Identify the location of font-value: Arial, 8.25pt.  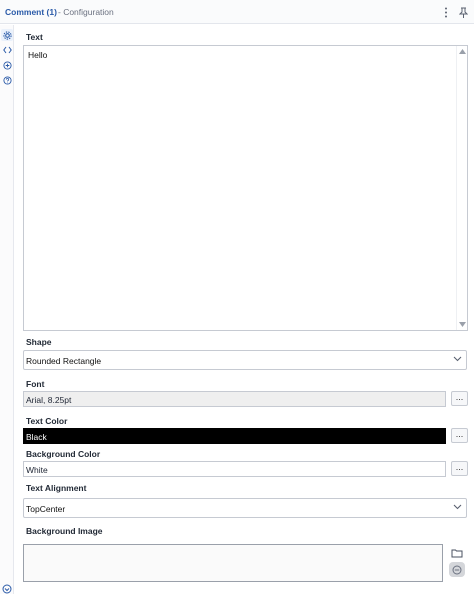
(49, 400).